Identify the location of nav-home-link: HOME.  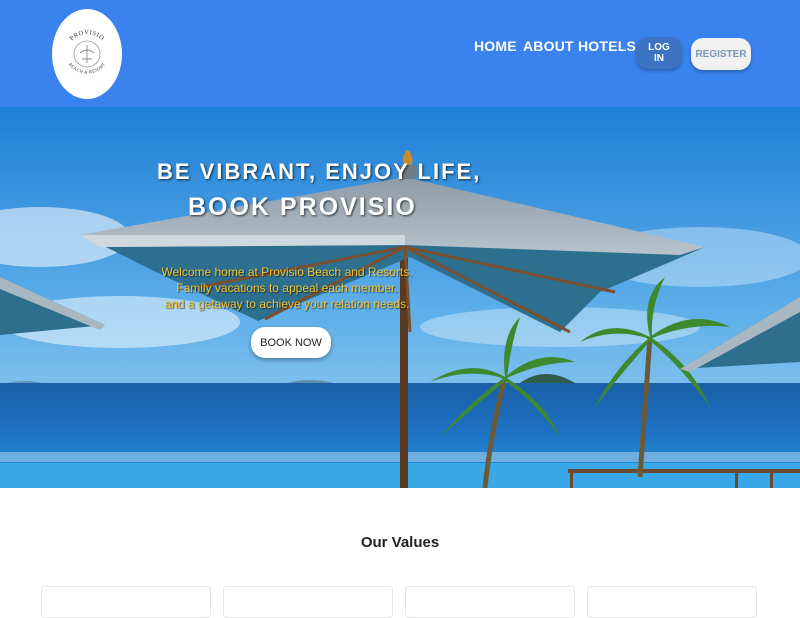
(495, 46).